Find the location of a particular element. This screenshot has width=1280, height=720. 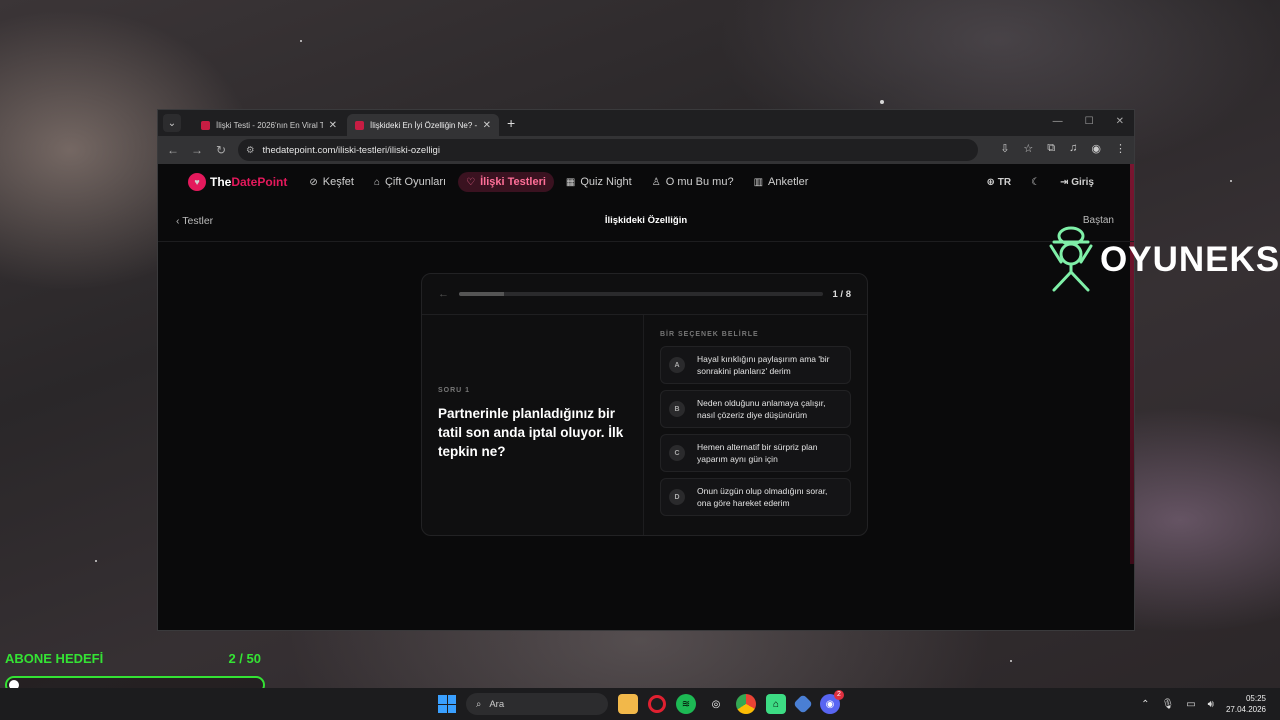

new-tab-icon: + is located at coordinates (511, 123).